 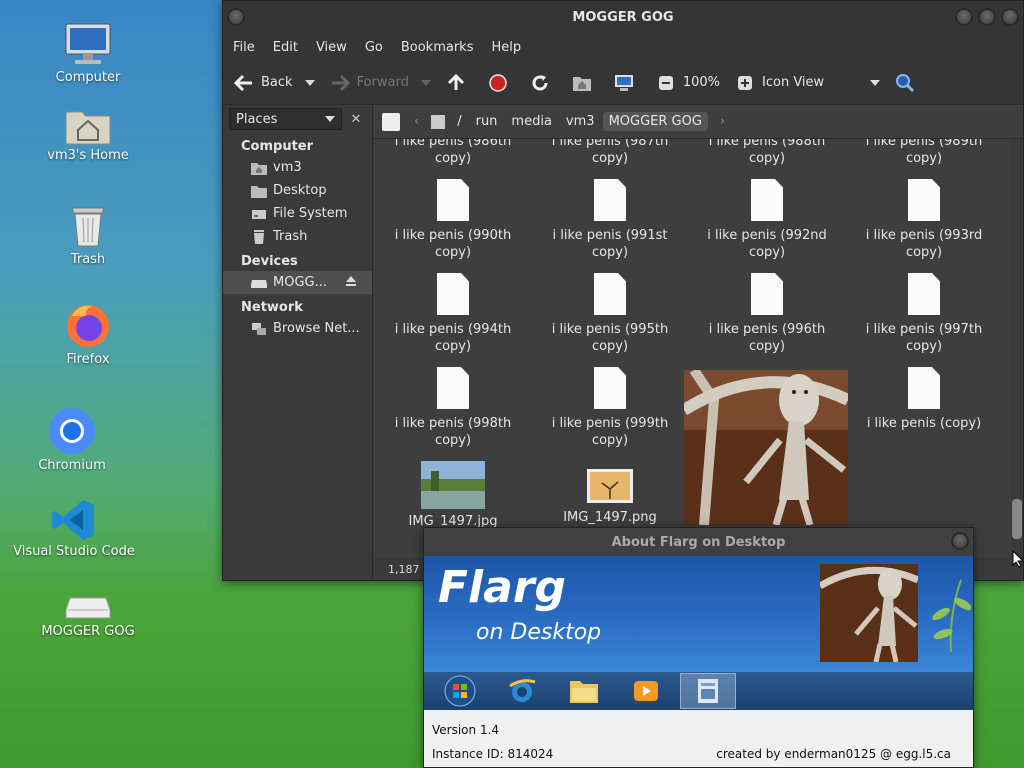 I want to click on file-item: i like penis (993rd copy), so click(x=924, y=220).